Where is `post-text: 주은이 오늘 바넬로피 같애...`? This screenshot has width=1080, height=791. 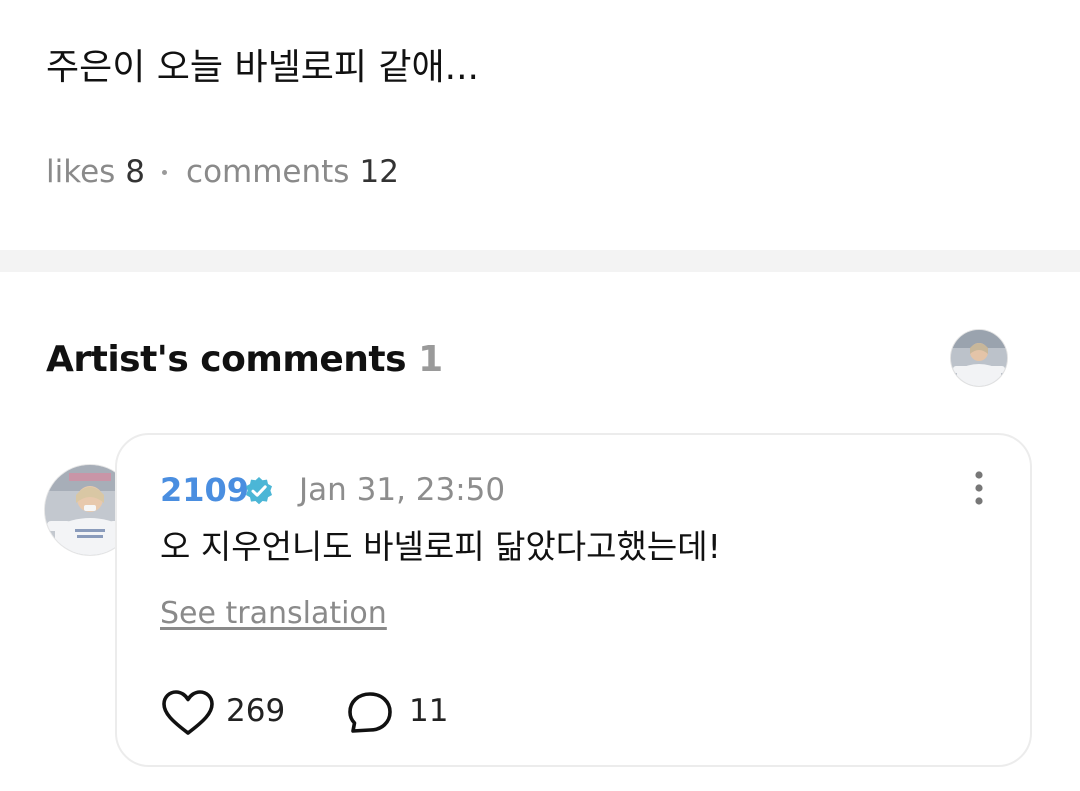
post-text: 주은이 오늘 바넬로피 같애... is located at coordinates (262, 67).